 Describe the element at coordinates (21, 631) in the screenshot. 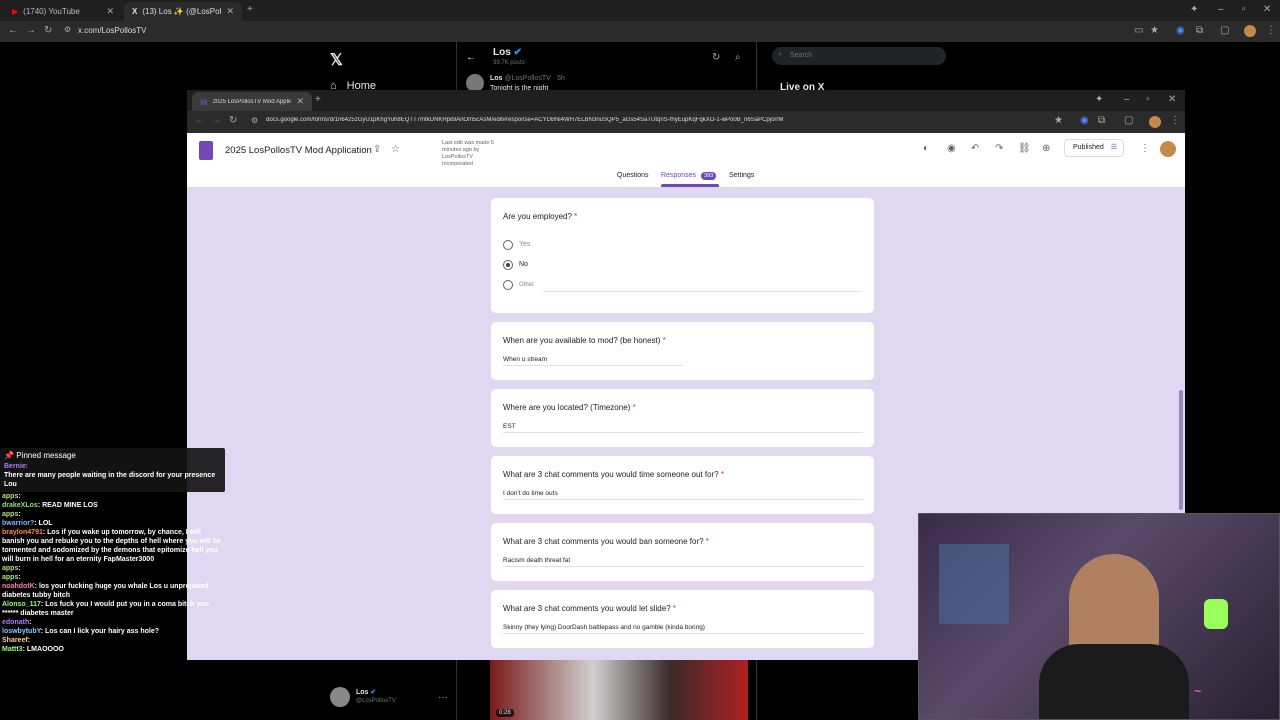

I see `chat-username: loswbytubY` at that location.